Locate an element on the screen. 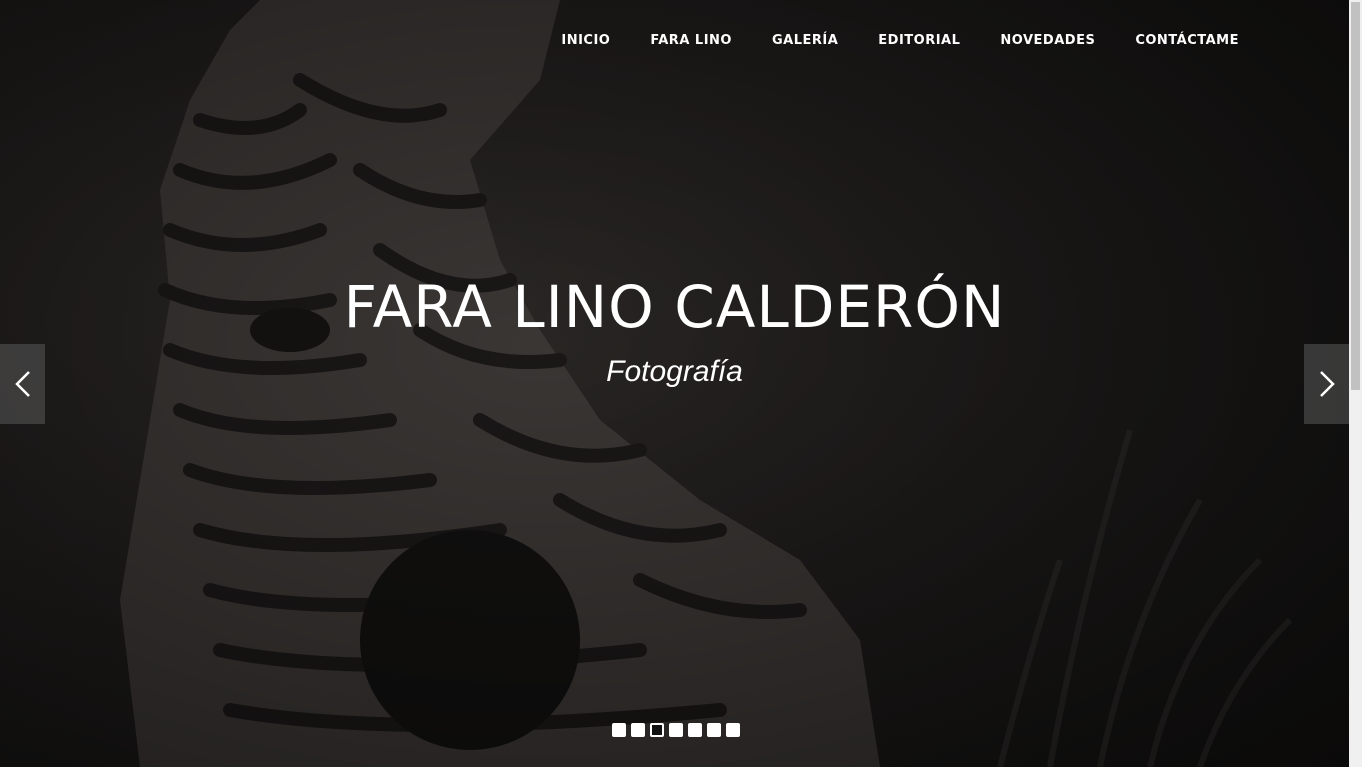 Image resolution: width=1362 pixels, height=767 pixels. next-slide-button is located at coordinates (1326, 384).